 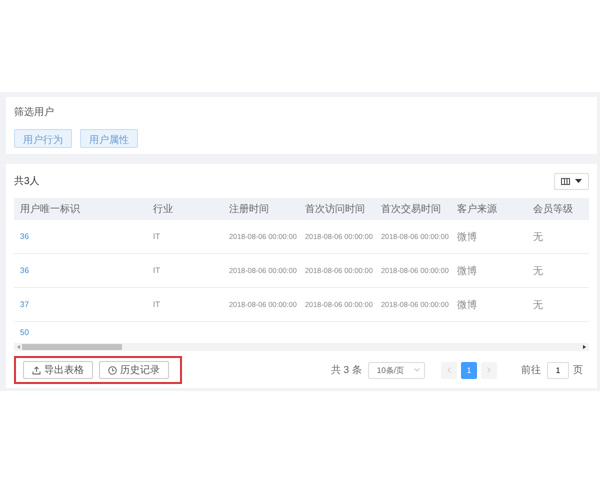 What do you see at coordinates (185, 209) in the screenshot?
I see `column-header: 行业` at bounding box center [185, 209].